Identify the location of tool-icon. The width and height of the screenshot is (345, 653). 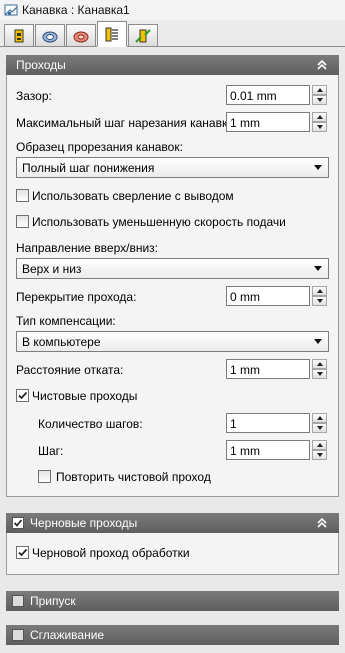
(19, 35).